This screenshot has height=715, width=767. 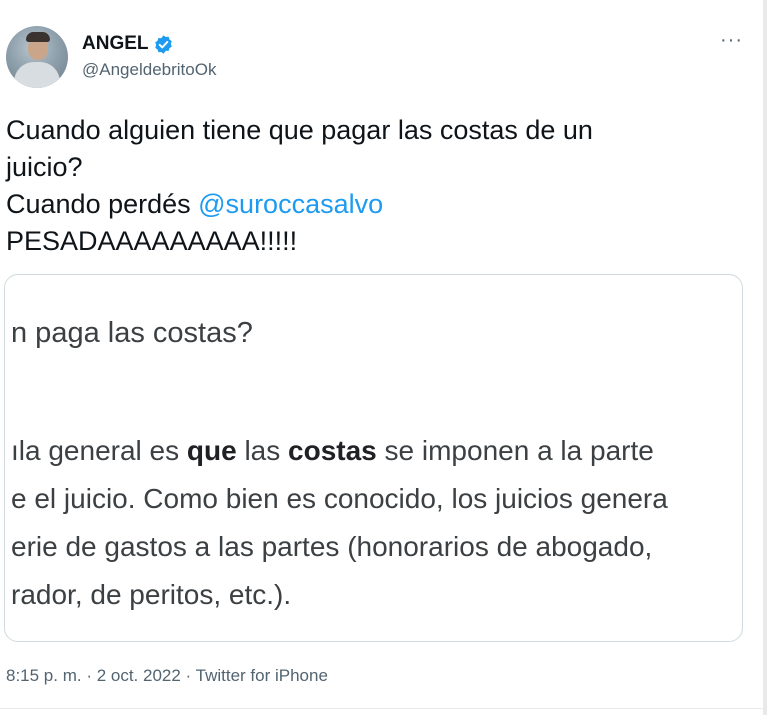 What do you see at coordinates (37, 57) in the screenshot?
I see `avatar` at bounding box center [37, 57].